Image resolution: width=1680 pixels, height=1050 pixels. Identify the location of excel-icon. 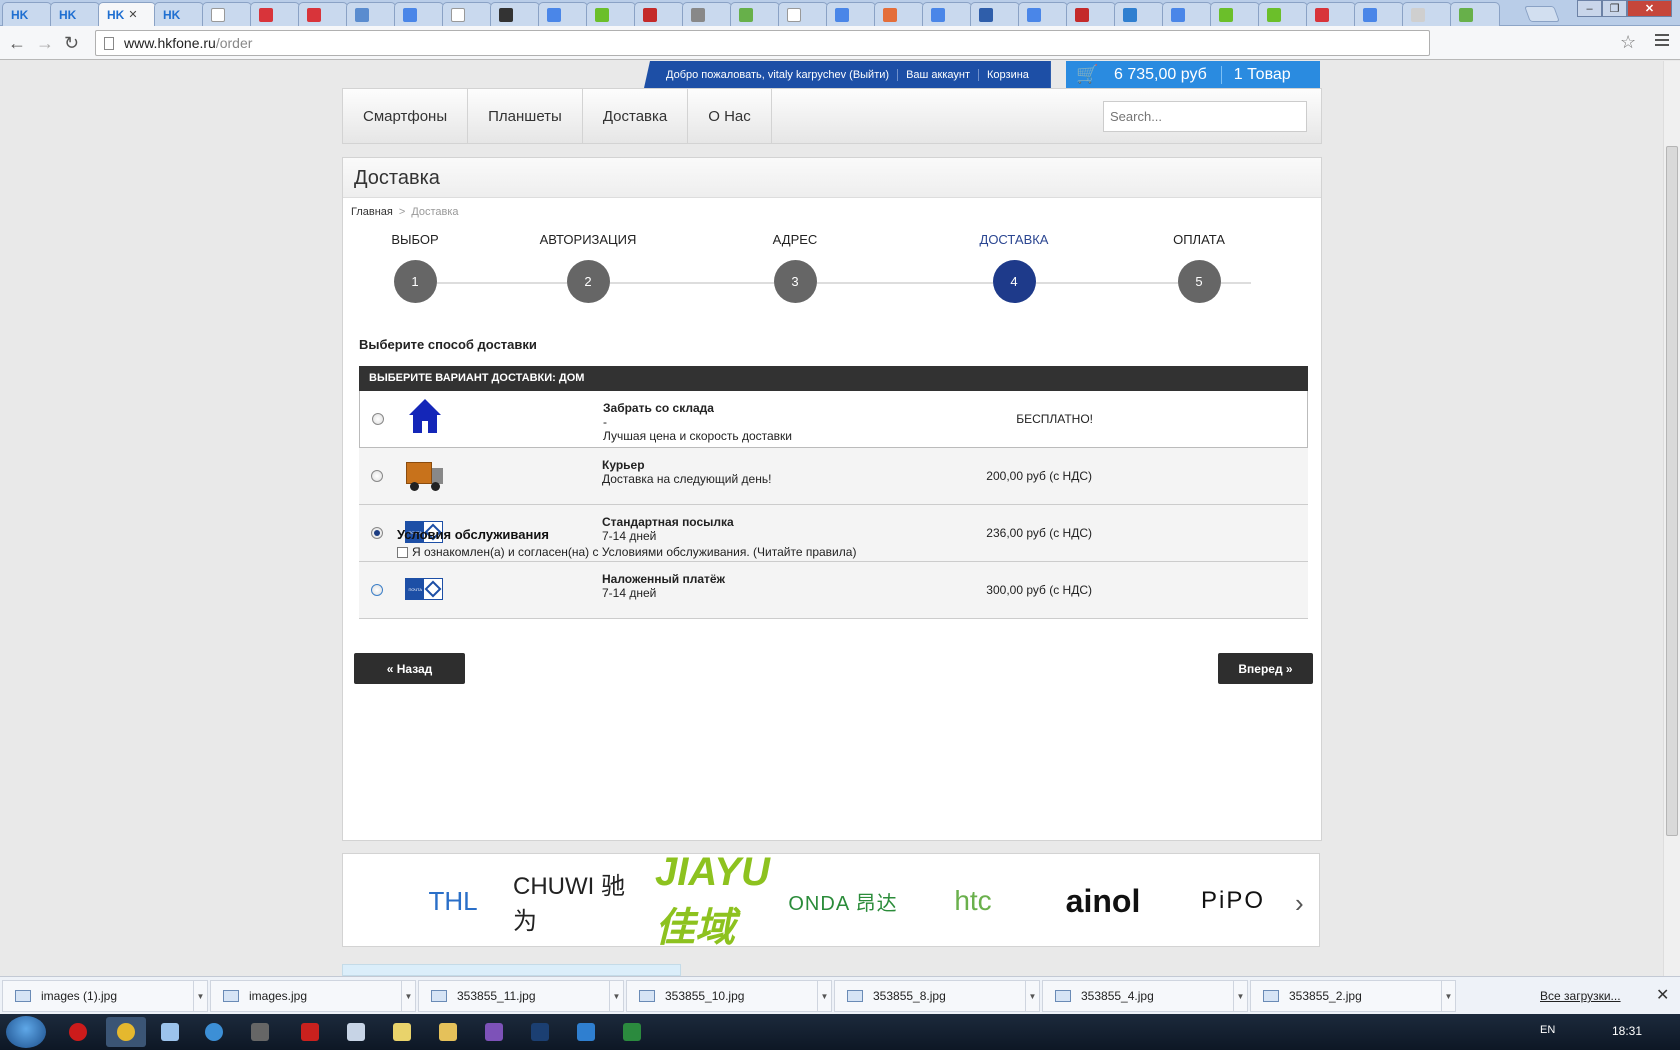
(632, 1032).